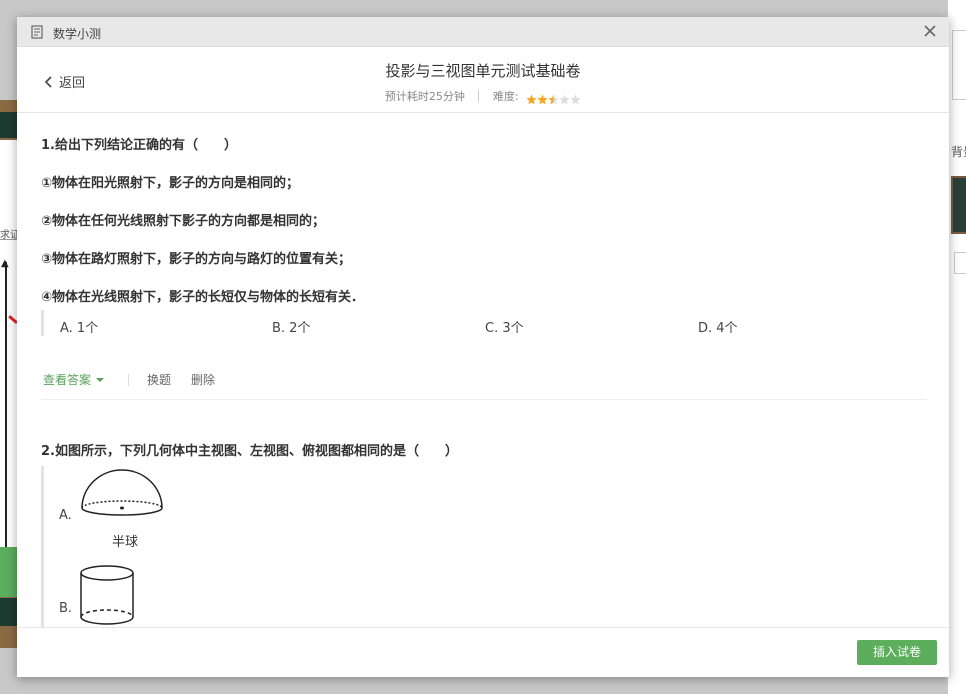 The image size is (966, 694). What do you see at coordinates (291, 326) in the screenshot?
I see `option-b: B. 2个` at bounding box center [291, 326].